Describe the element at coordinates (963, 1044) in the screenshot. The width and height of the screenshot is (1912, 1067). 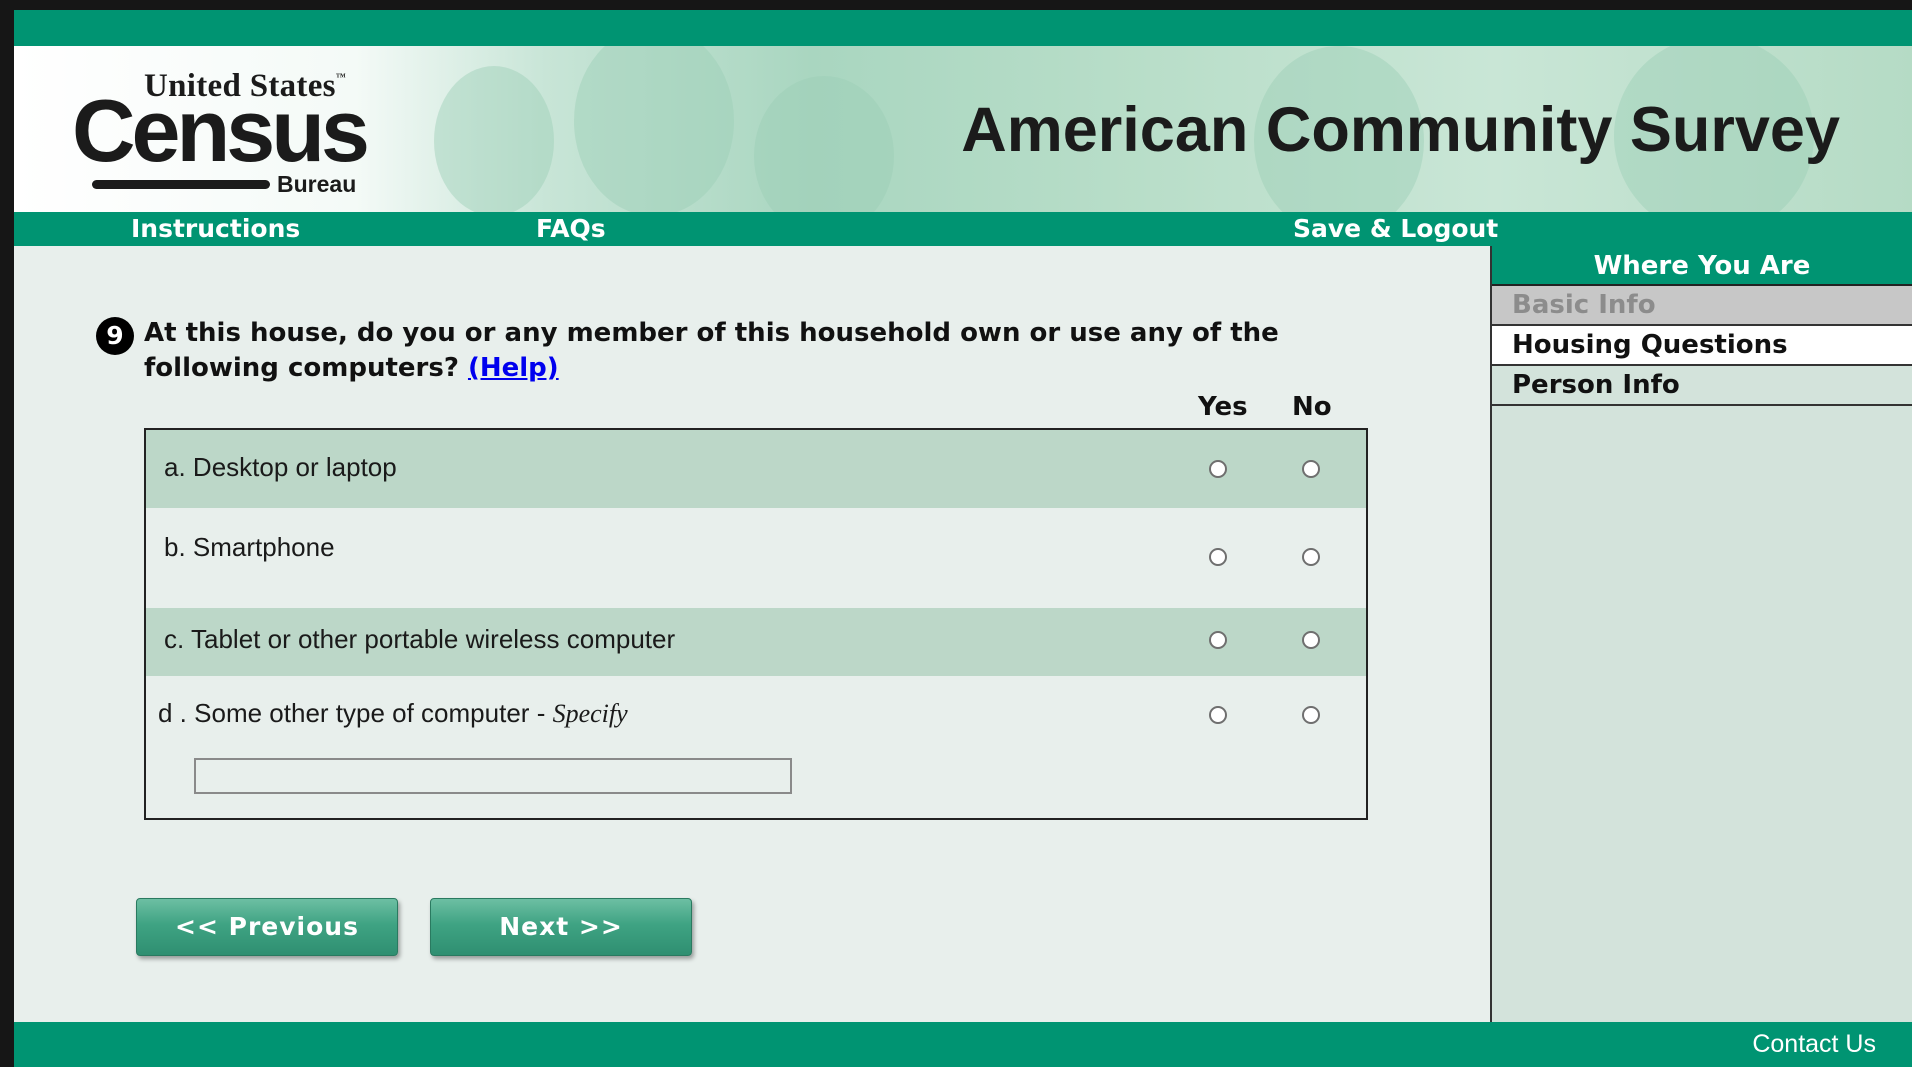
I see `footer-bar: Contact Us` at that location.